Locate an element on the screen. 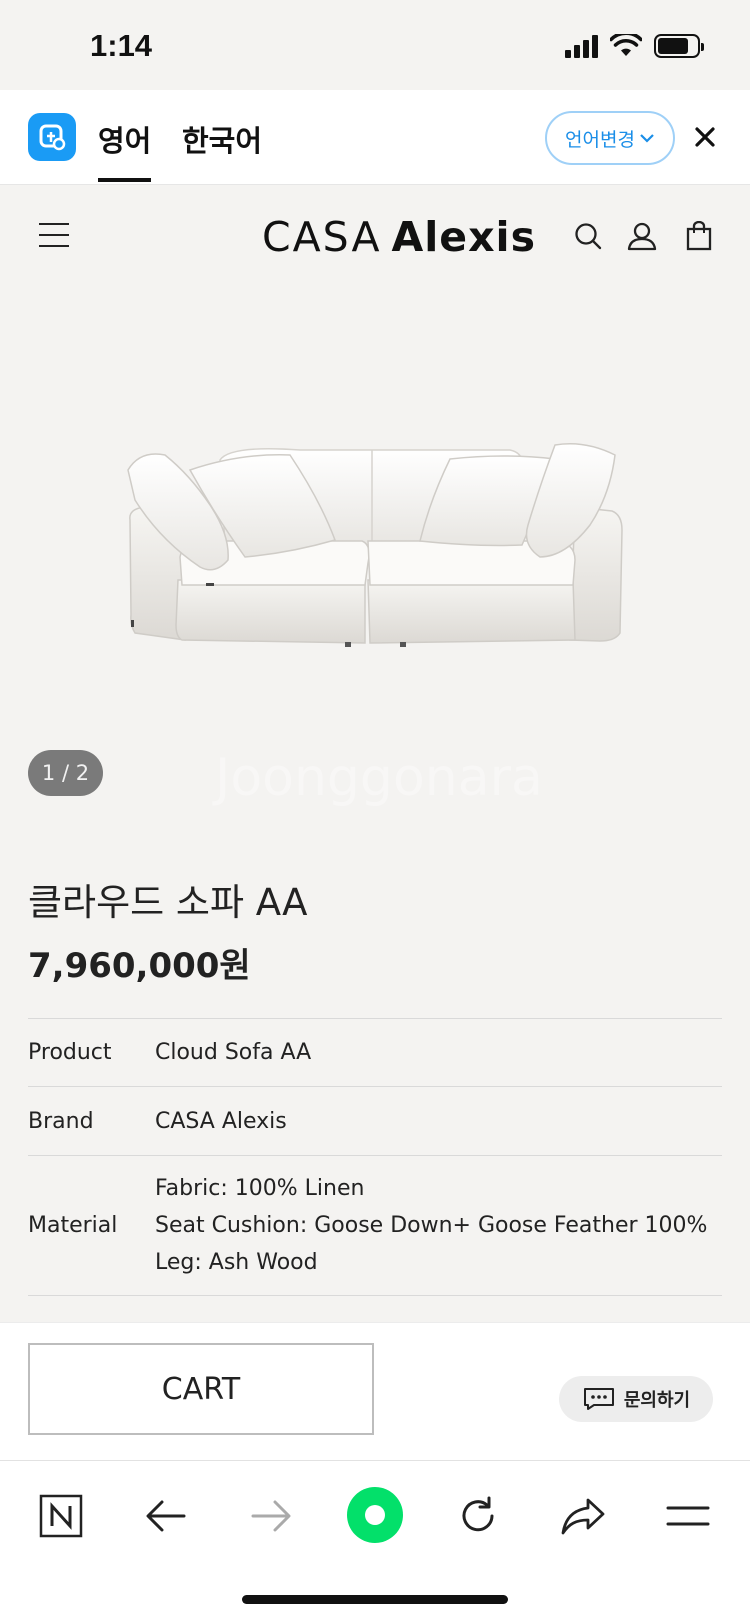 The height and width of the screenshot is (1623, 750). spec-value: CASA Alexis is located at coordinates (221, 1121).